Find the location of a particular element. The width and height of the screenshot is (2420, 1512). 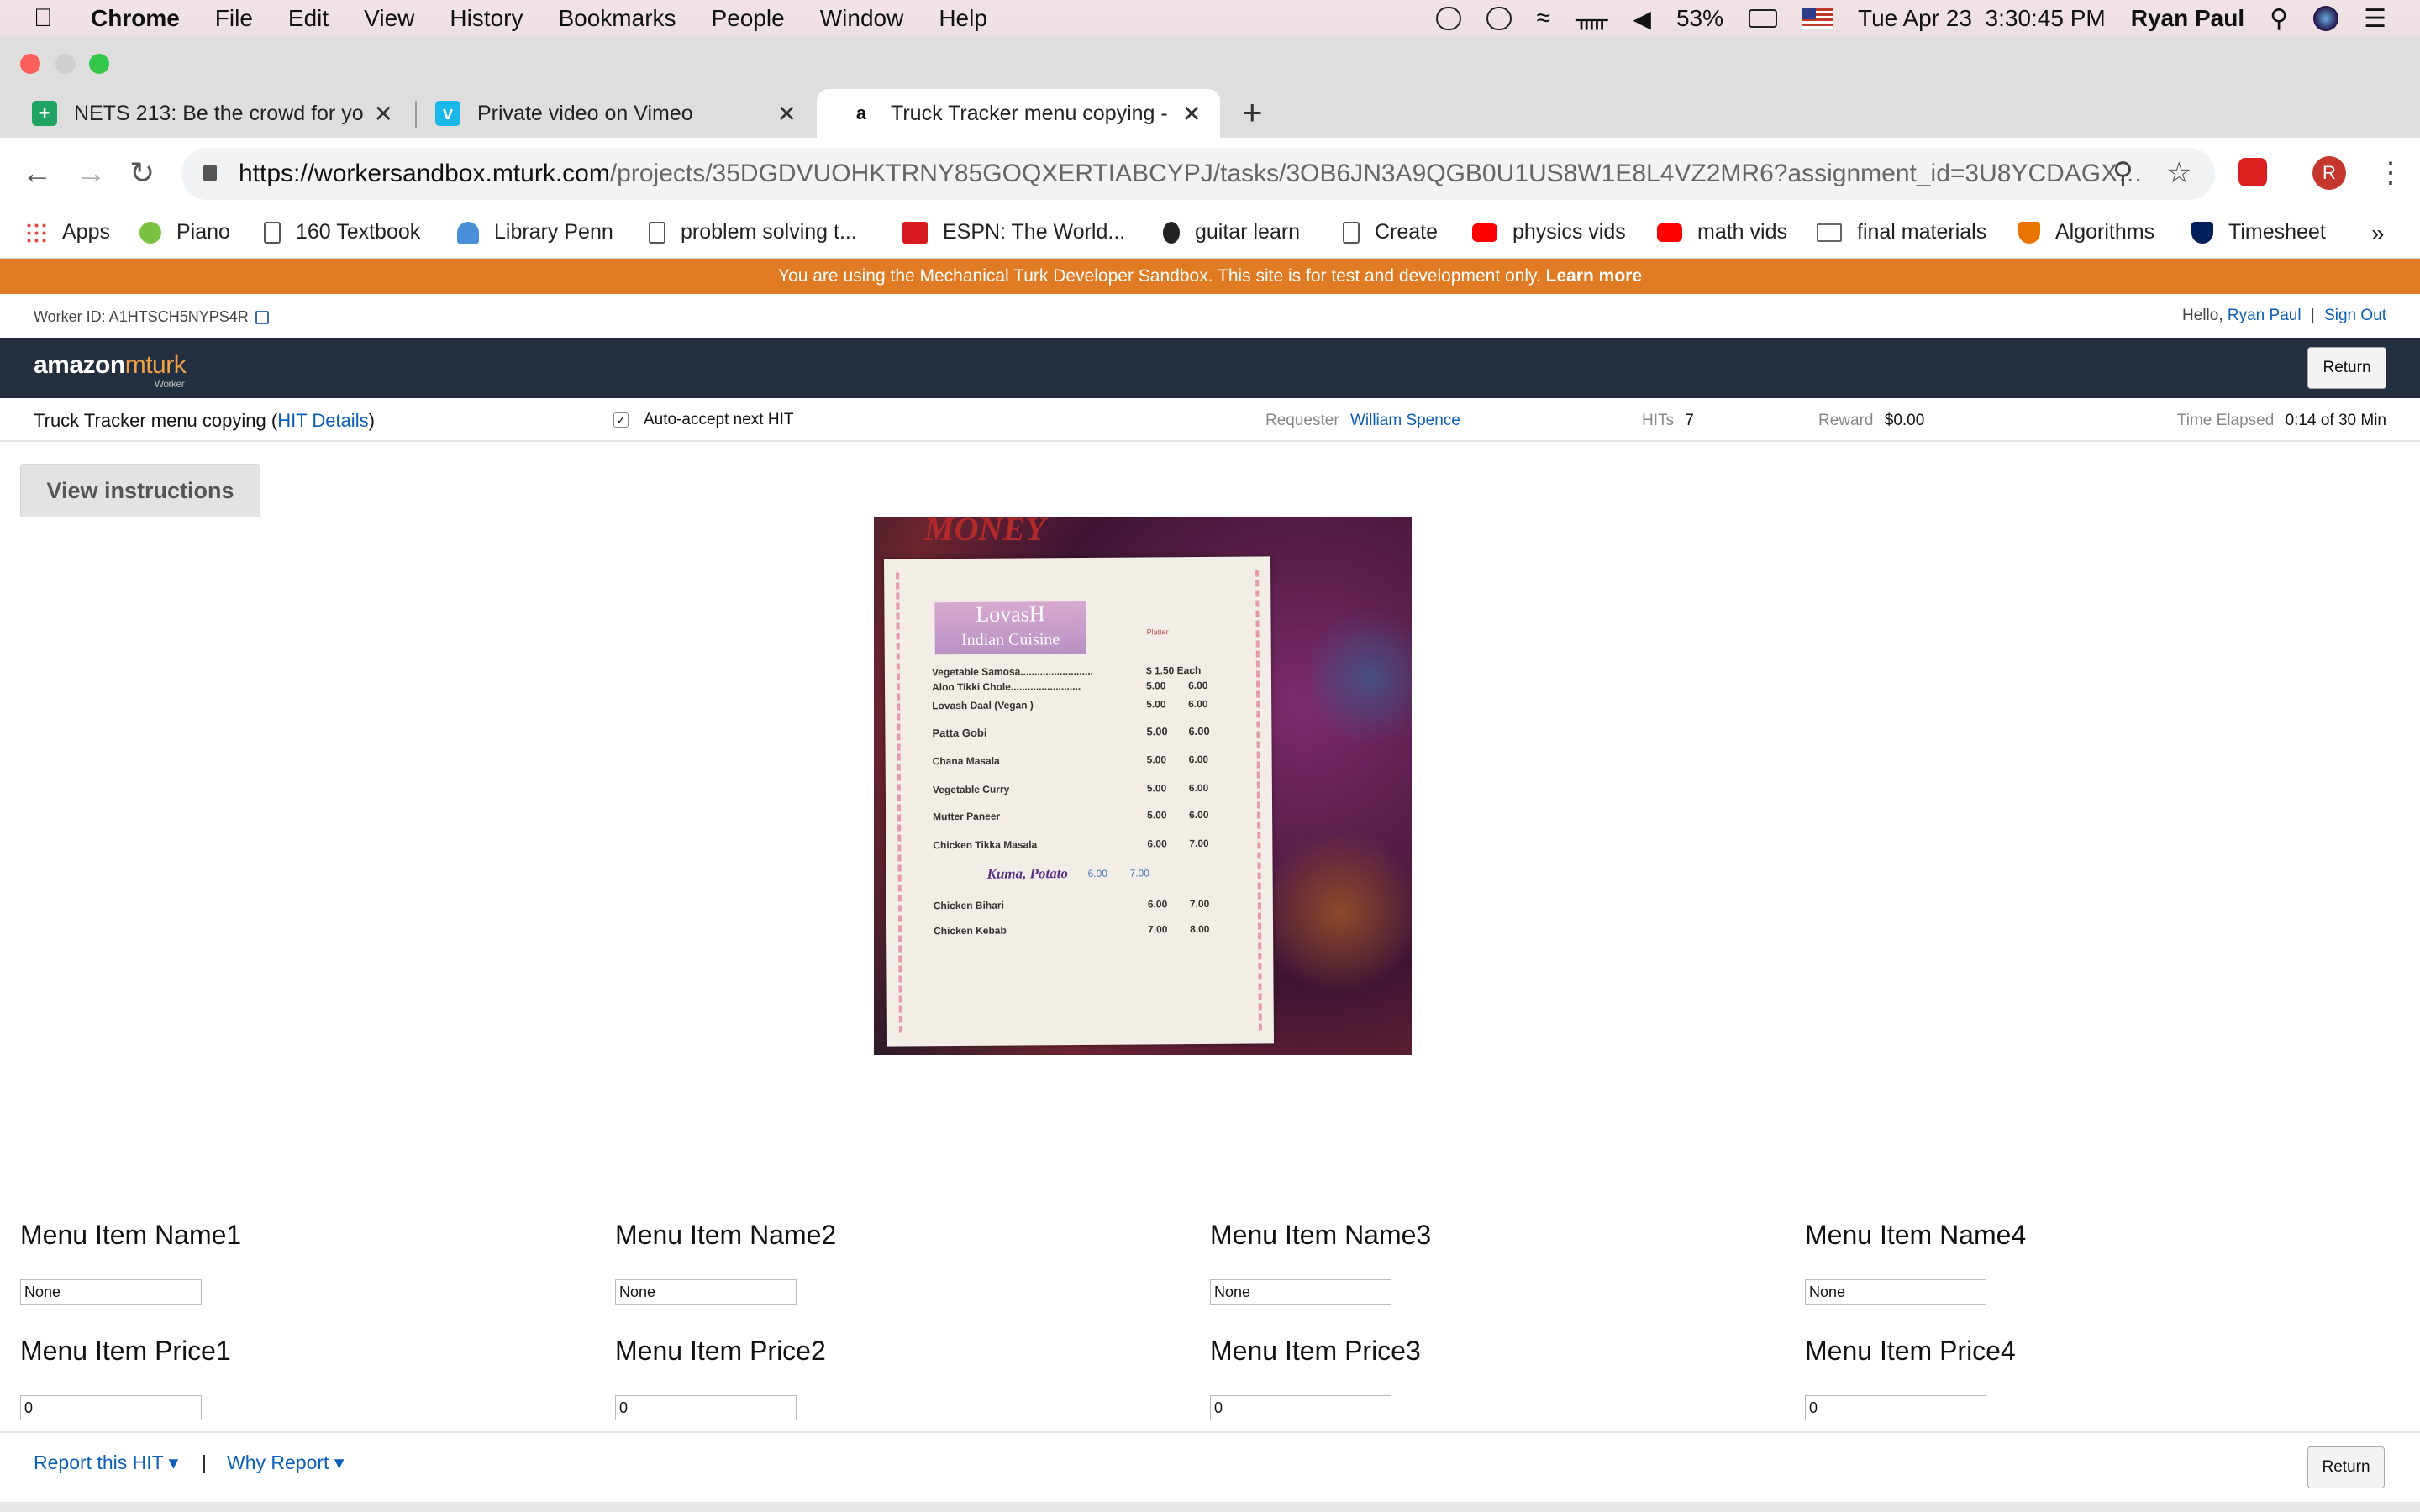

tab-truck-tracker: a Truck Tracker menu copying - ✕ is located at coordinates (1019, 113).